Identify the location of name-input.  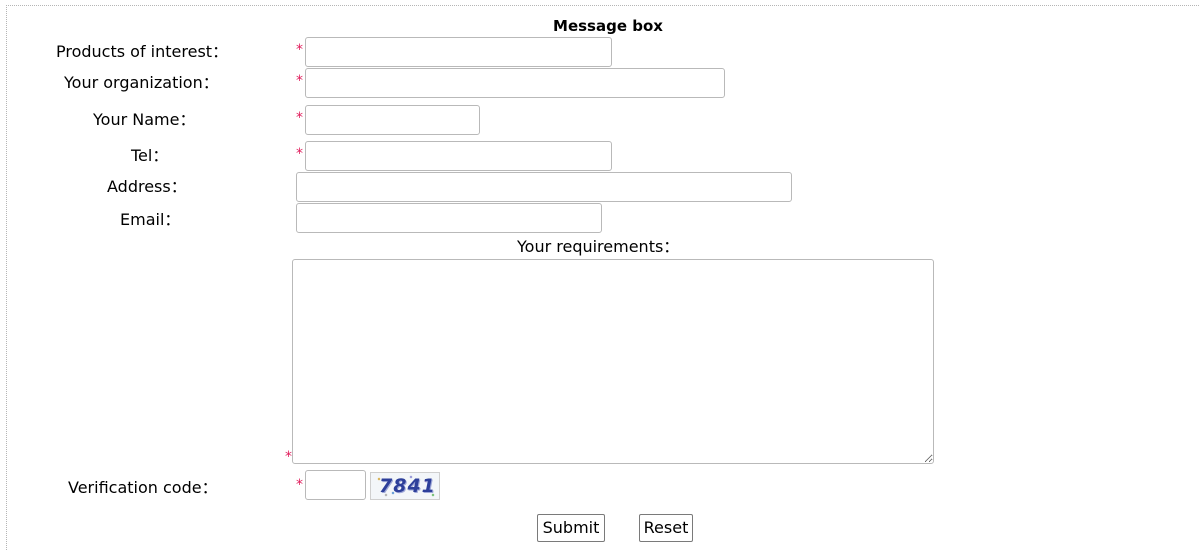
(392, 120).